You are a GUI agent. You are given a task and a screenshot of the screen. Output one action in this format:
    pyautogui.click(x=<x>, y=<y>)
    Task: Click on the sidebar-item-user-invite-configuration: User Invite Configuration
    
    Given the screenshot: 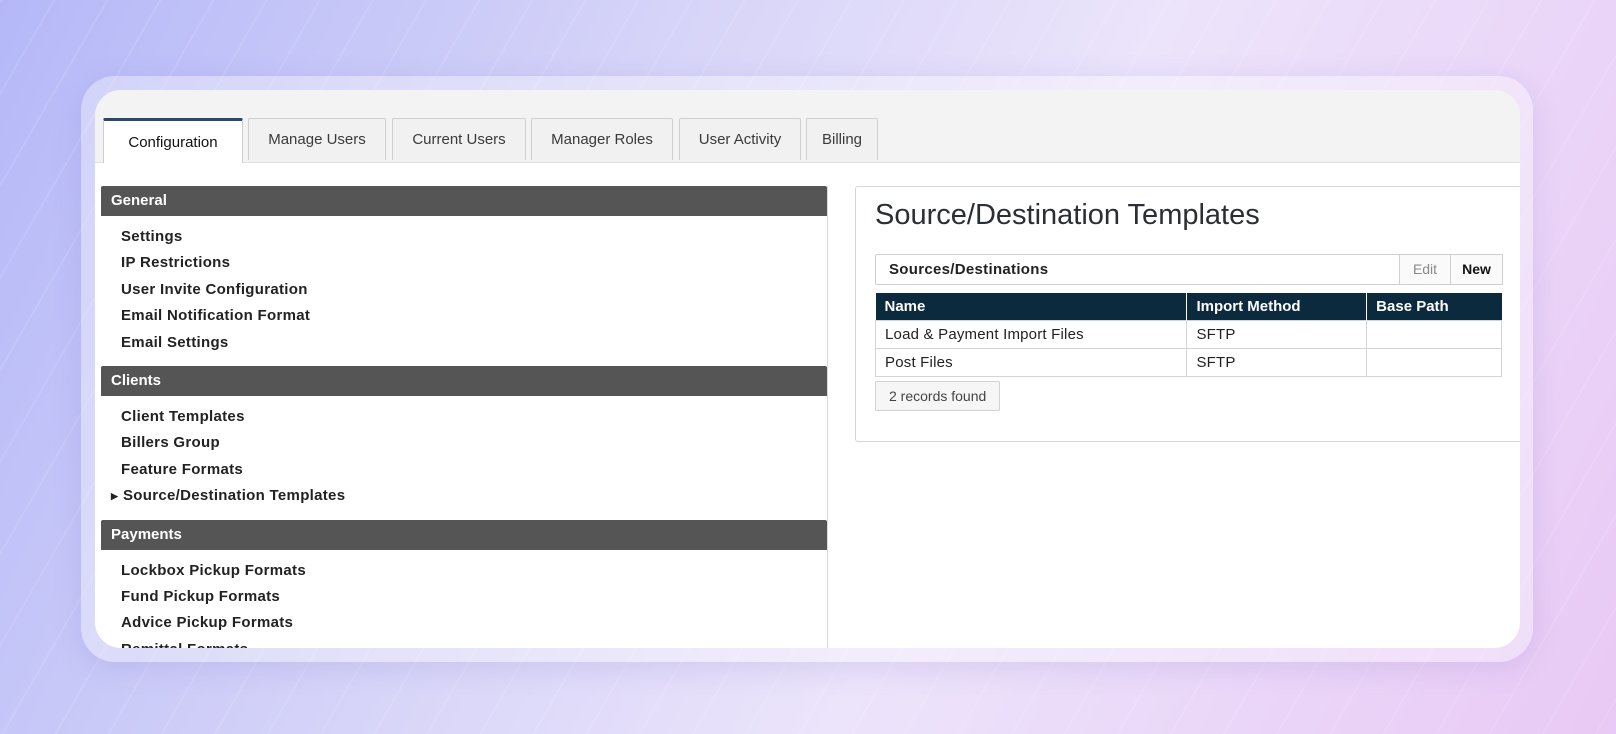 What is the action you would take?
    pyautogui.click(x=464, y=290)
    